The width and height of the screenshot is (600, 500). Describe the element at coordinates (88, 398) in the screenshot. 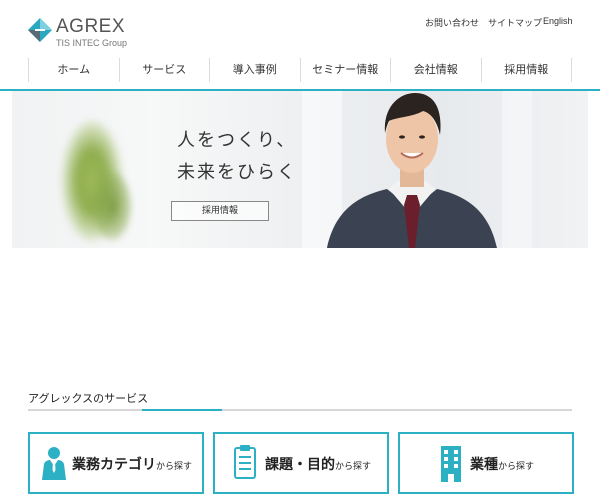

I see `services-title: アグレックスのサービス` at that location.